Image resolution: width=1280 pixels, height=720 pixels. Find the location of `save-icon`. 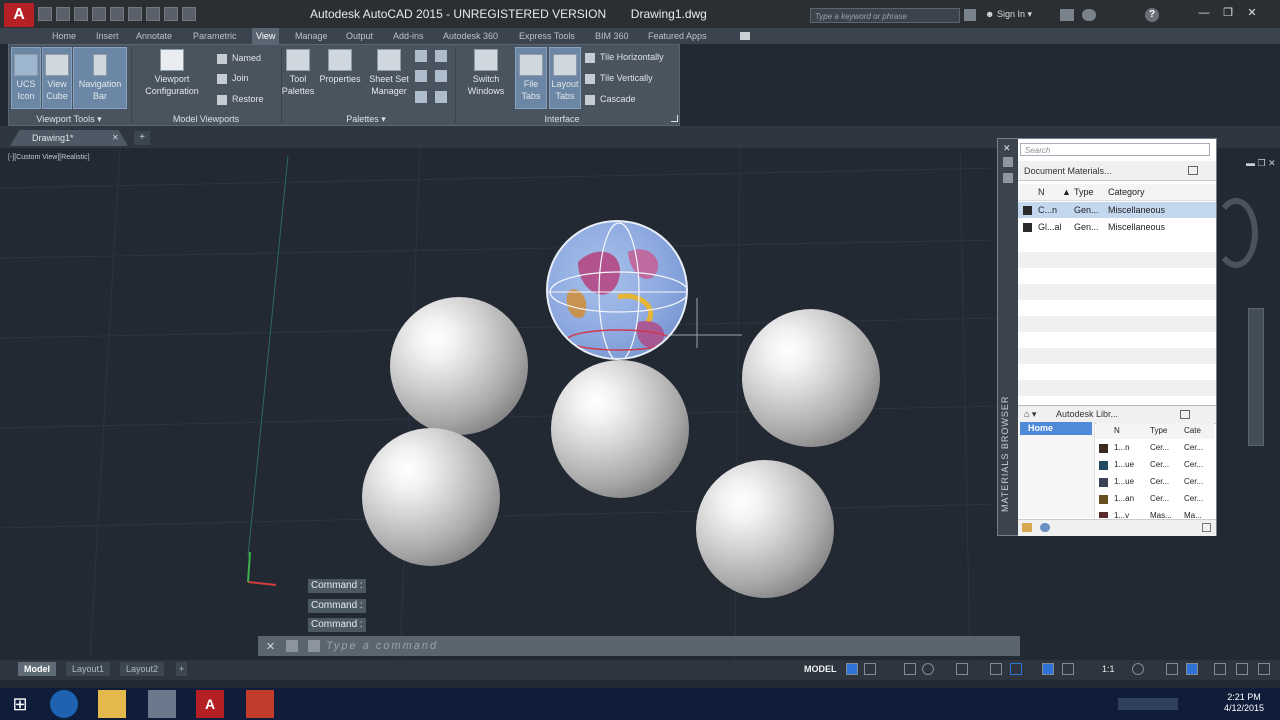

save-icon is located at coordinates (81, 14).